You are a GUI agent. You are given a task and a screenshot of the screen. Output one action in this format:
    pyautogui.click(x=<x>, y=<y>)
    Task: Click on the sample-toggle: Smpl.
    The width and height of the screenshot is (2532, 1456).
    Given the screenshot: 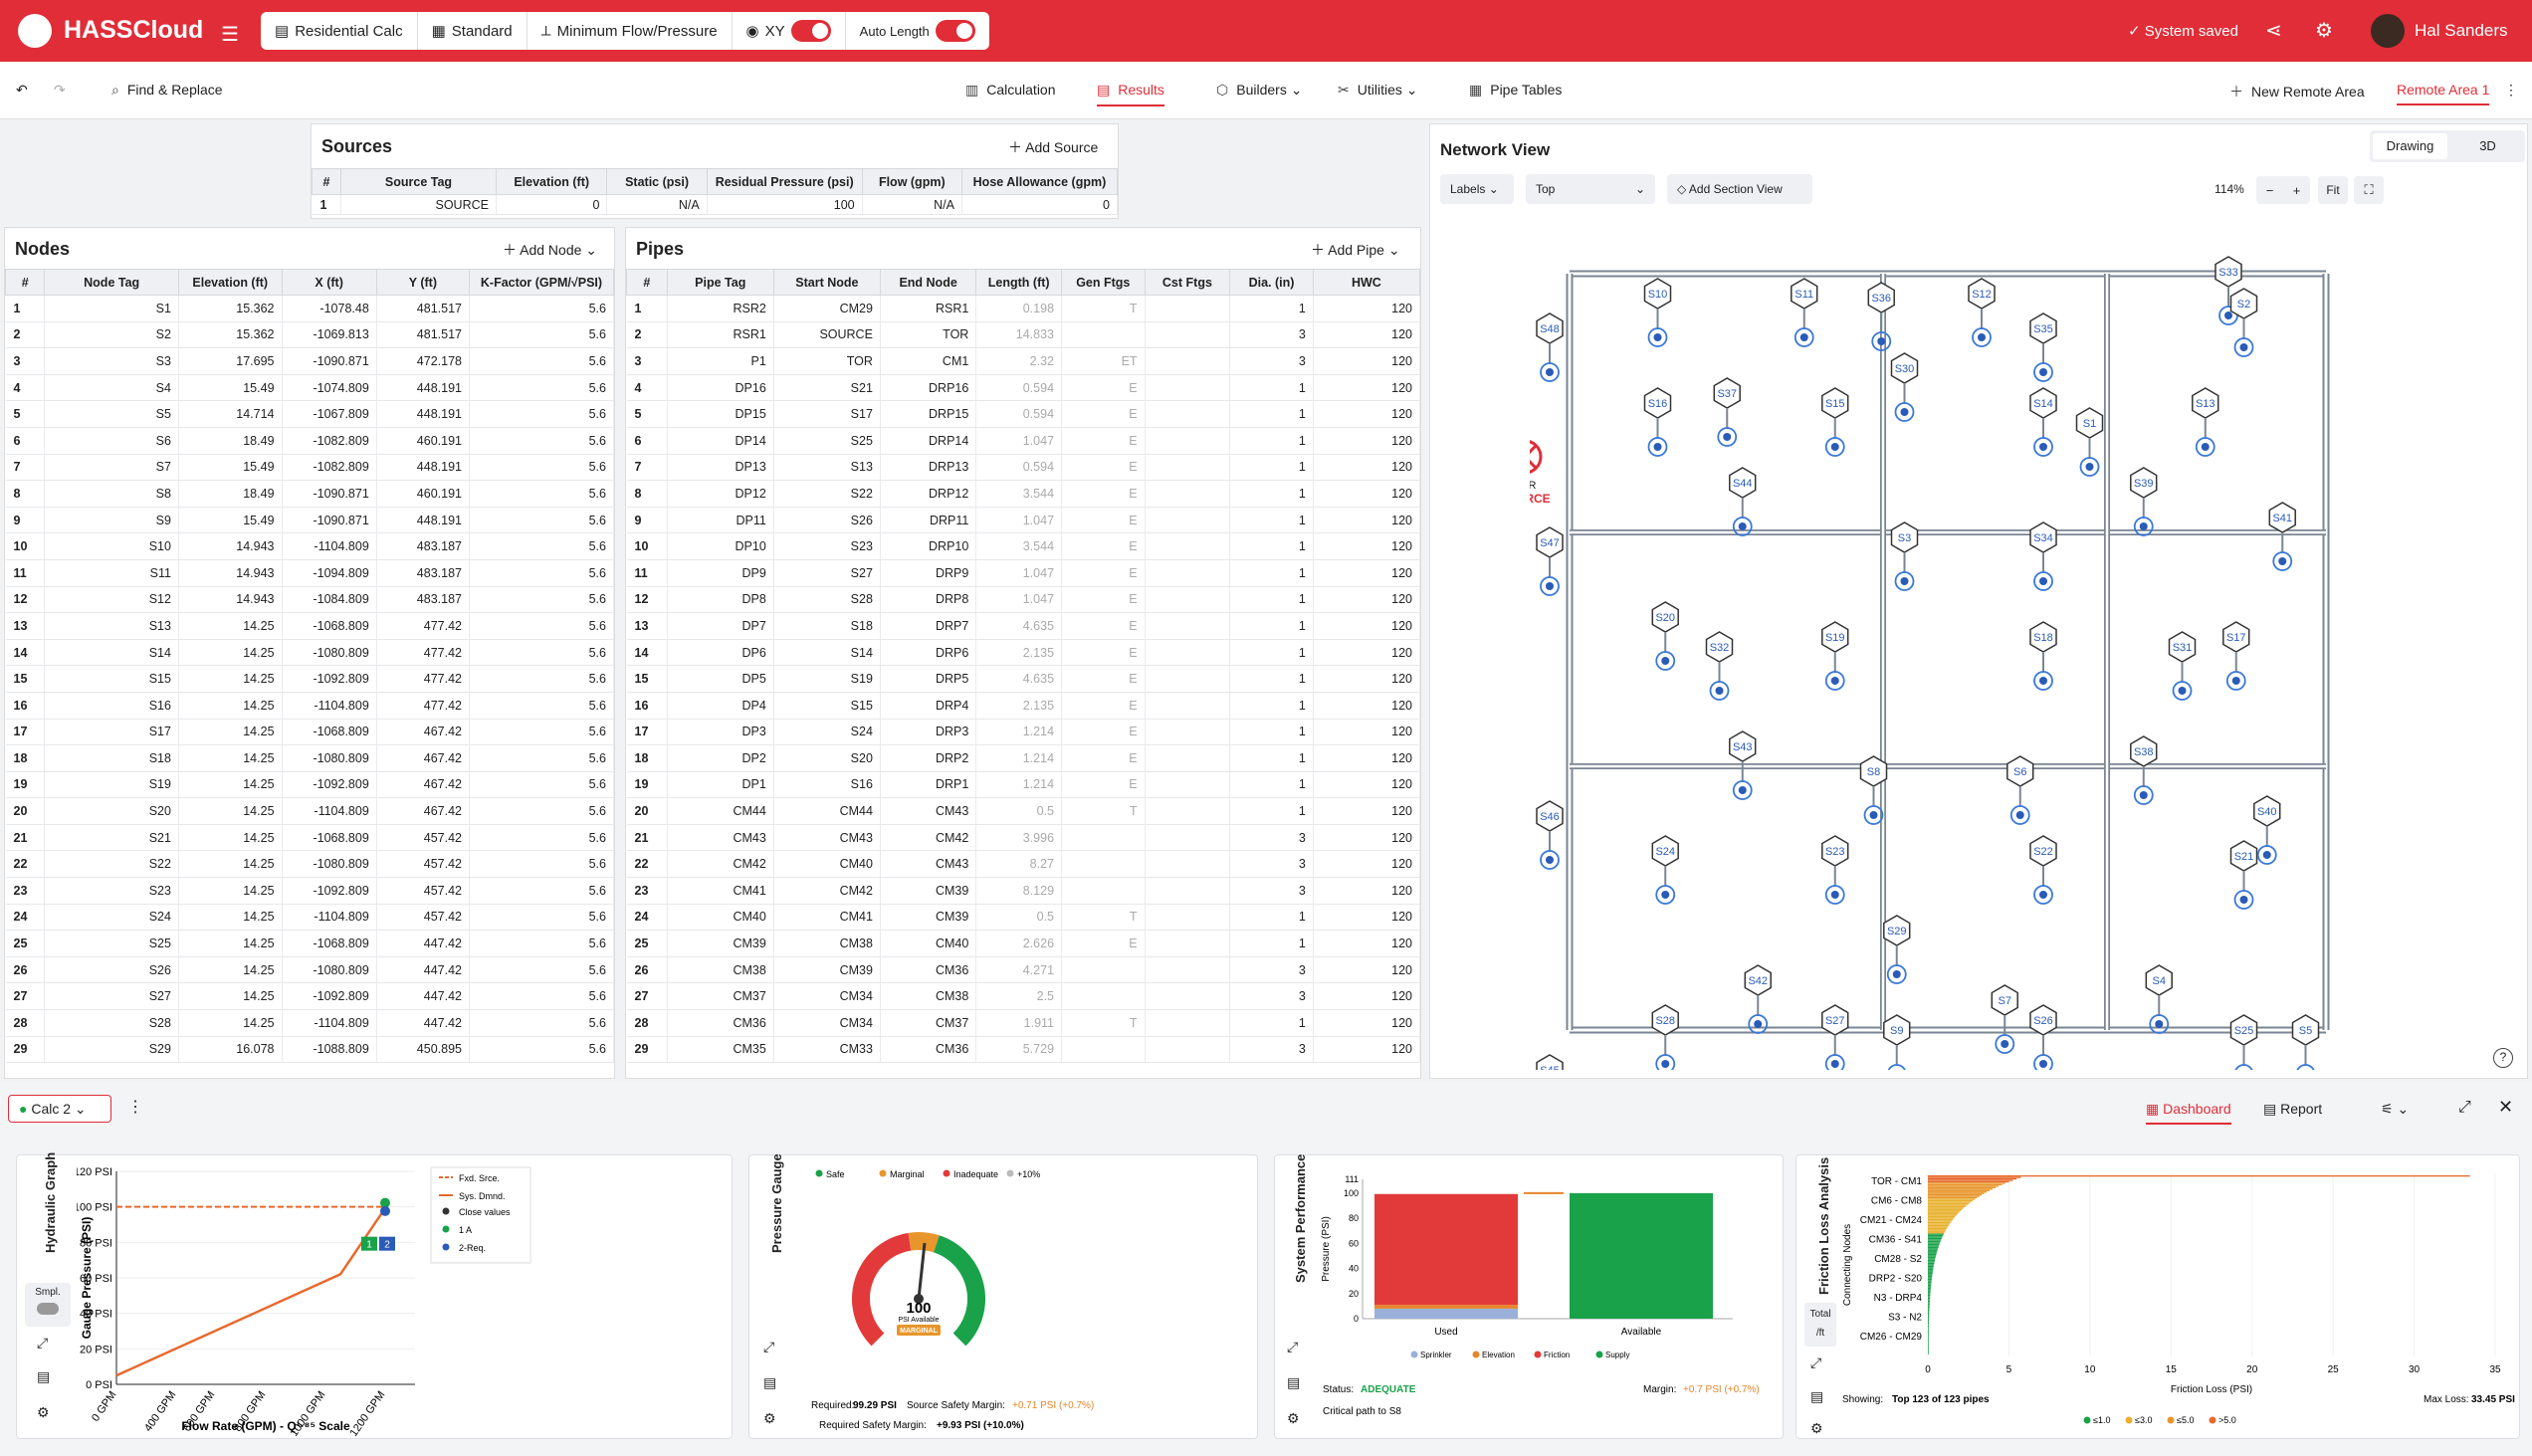 What is the action you would take?
    pyautogui.click(x=48, y=1305)
    